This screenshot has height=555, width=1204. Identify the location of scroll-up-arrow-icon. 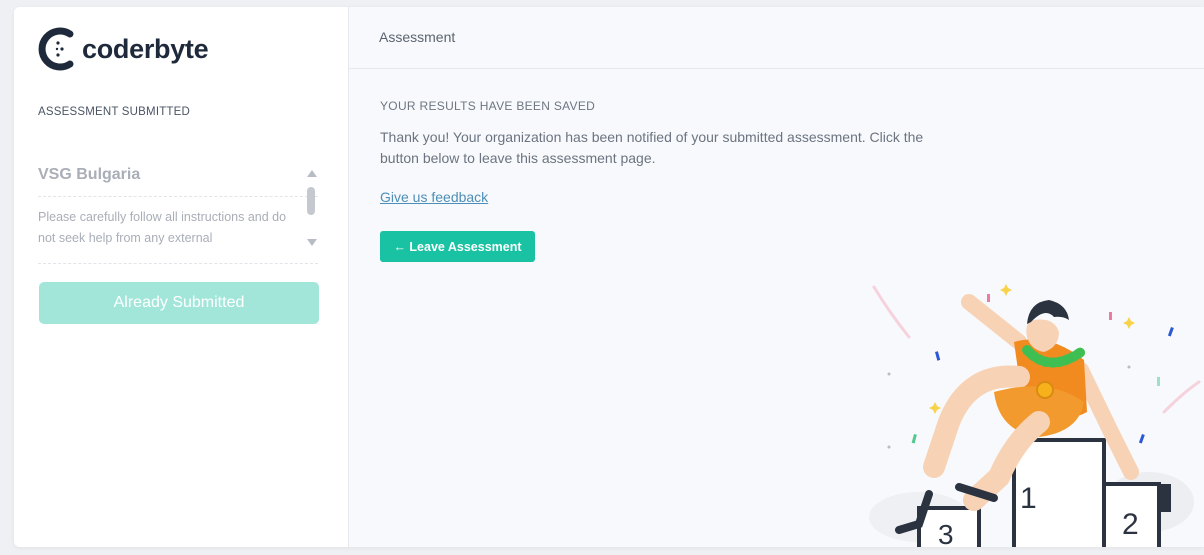
(312, 173).